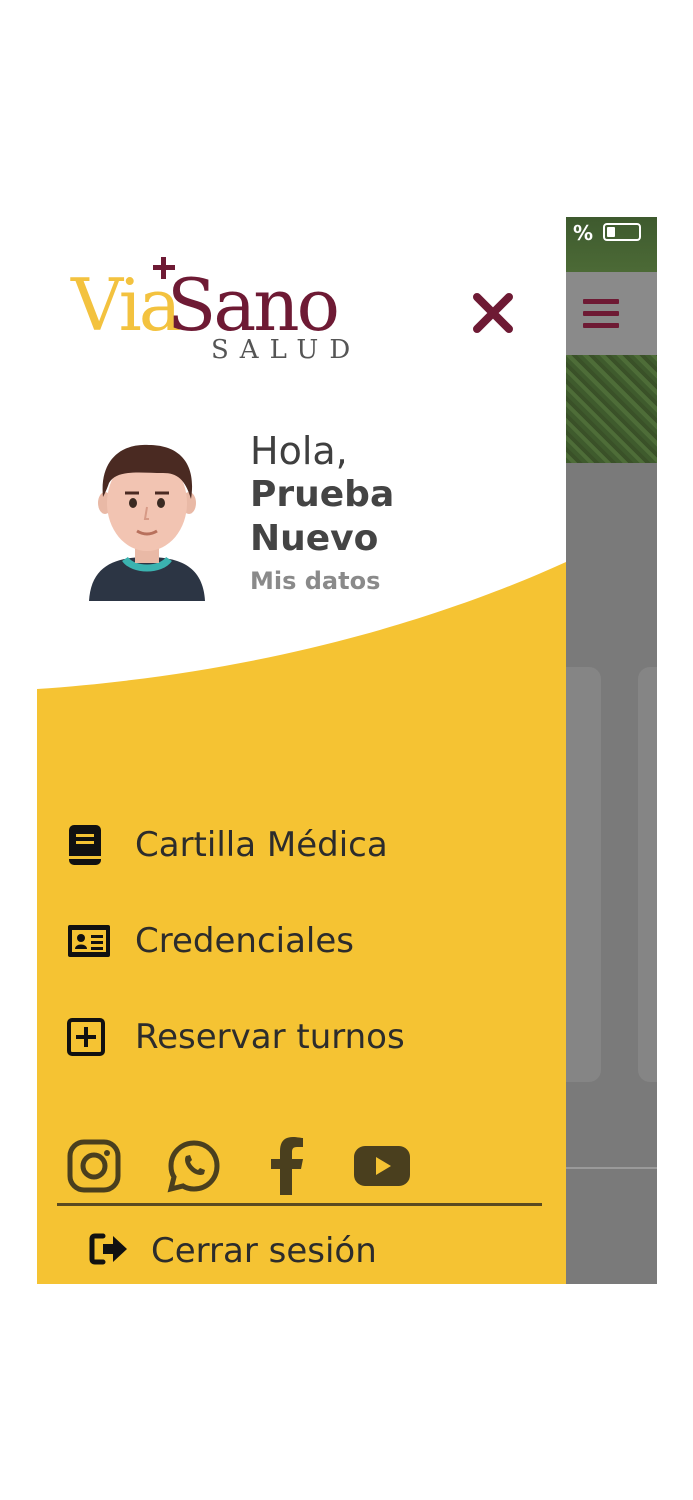 This screenshot has height=1500, width=693. I want to click on sign-out-icon, so click(109, 1251).